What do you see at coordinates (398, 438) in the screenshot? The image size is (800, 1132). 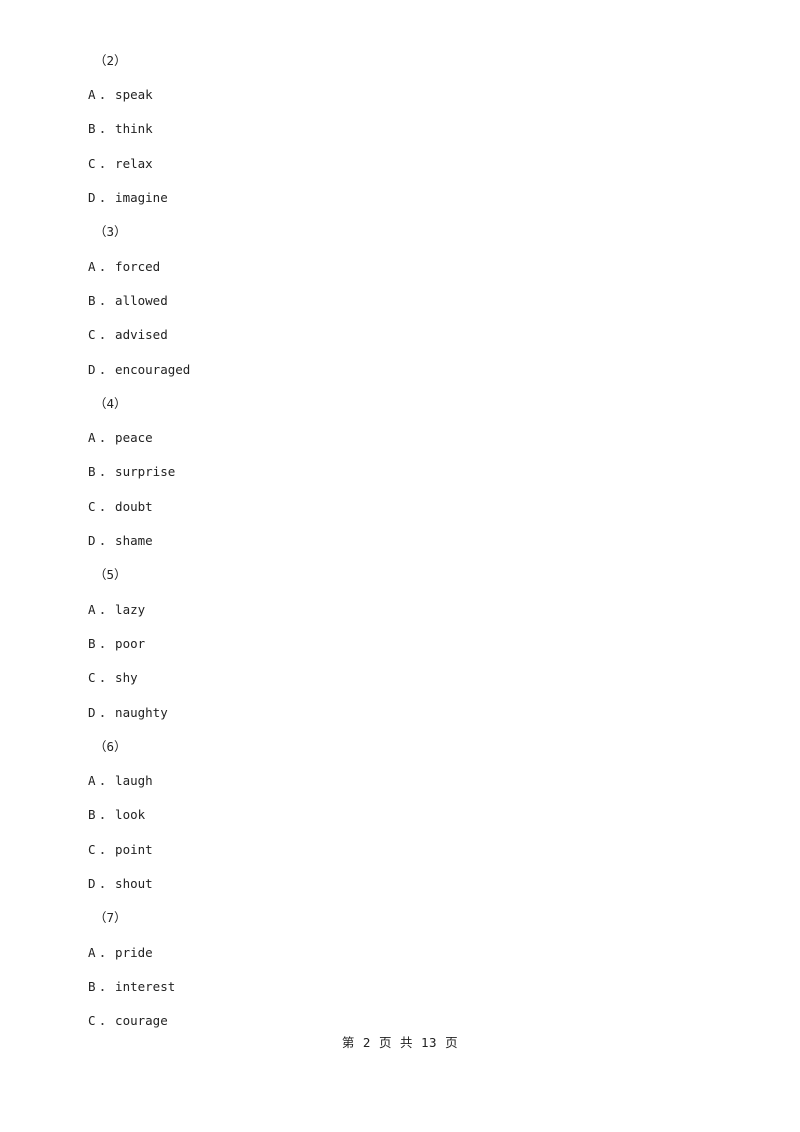 I see `option-item: A ． peace` at bounding box center [398, 438].